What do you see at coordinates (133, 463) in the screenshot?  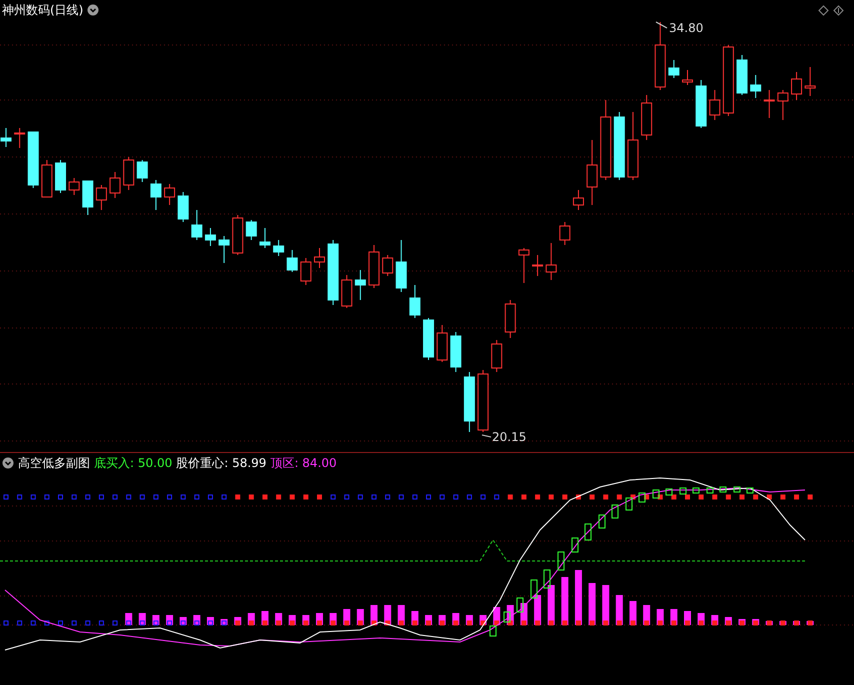 I see `indicator-reading: 底买入: 50.00` at bounding box center [133, 463].